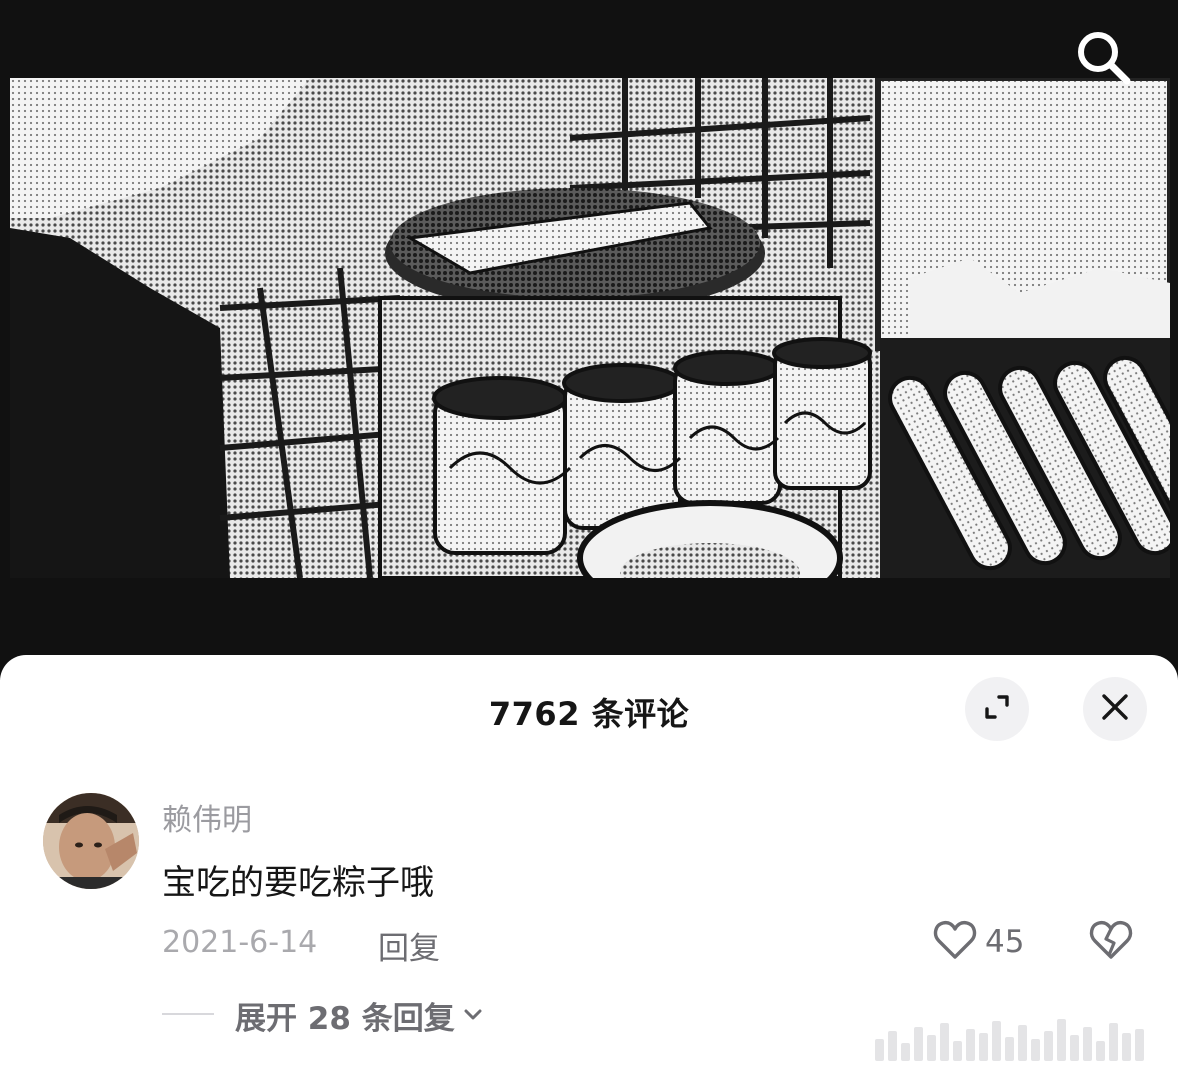  Describe the element at coordinates (207, 817) in the screenshot. I see `comment-username: 赖伟明` at that location.